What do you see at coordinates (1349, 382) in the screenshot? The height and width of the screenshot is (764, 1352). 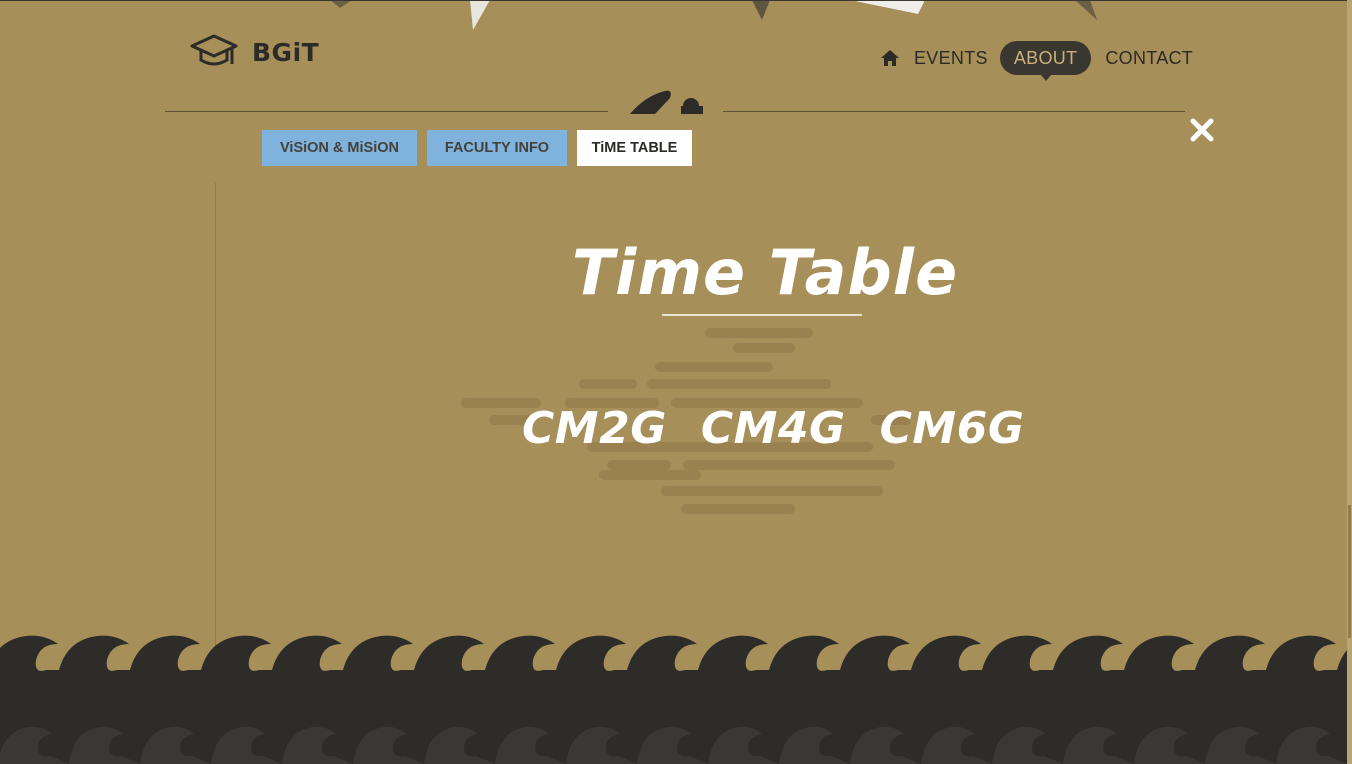 I see `scrollbar-track` at bounding box center [1349, 382].